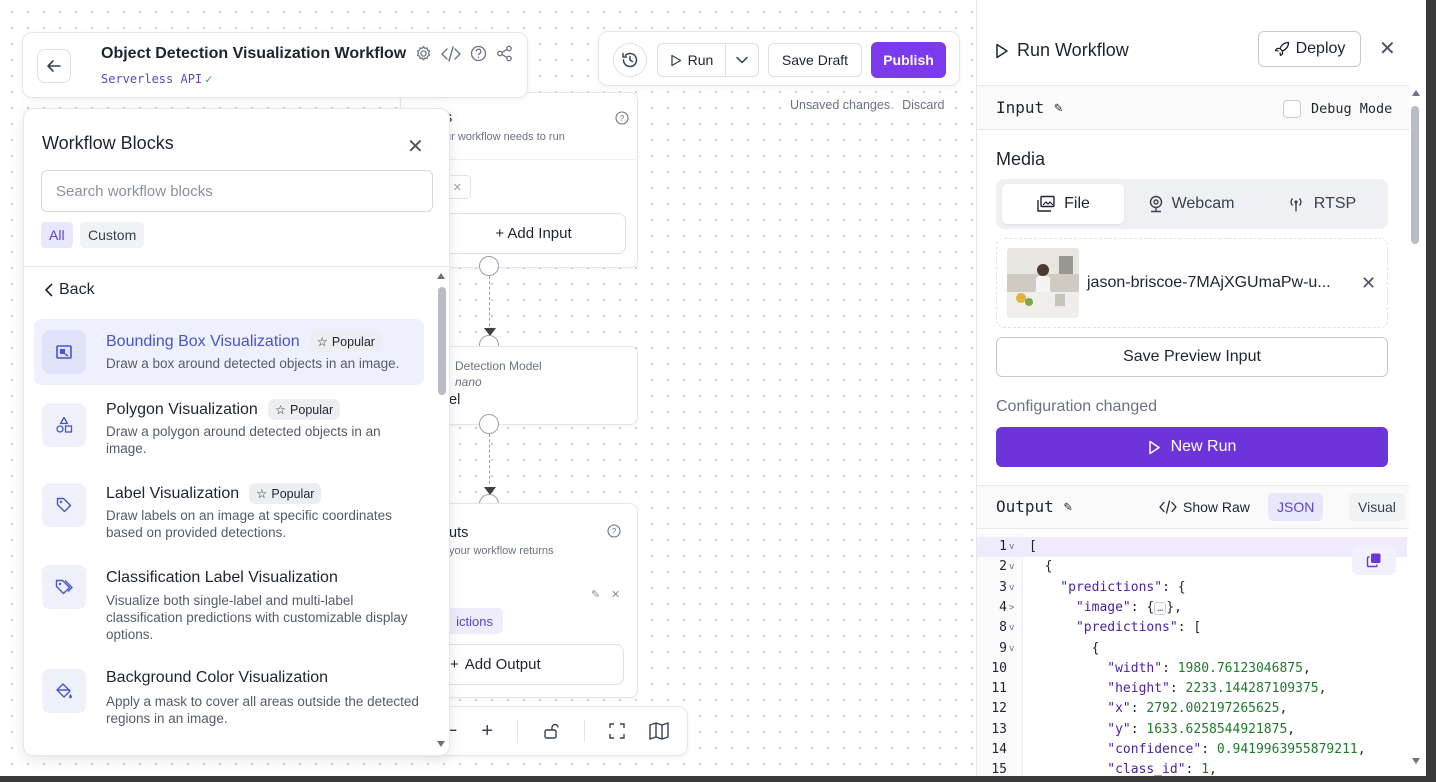 This screenshot has height=782, width=1436. I want to click on code-text: "predictions": [, so click(1115, 628).